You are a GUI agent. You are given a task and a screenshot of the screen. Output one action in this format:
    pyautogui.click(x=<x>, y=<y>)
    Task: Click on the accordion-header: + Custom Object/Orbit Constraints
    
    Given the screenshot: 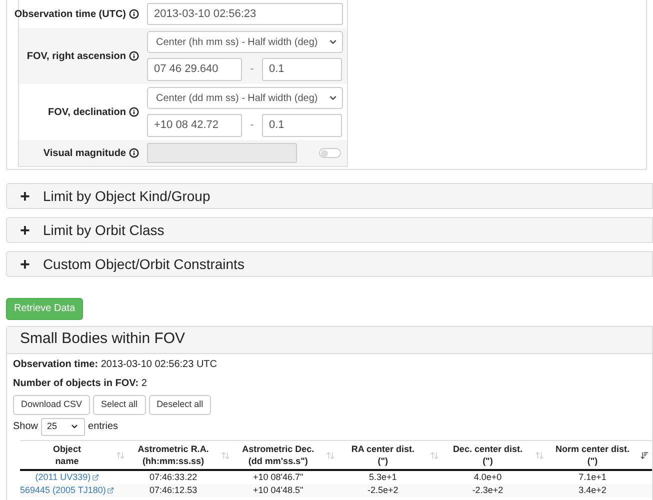 What is the action you would take?
    pyautogui.click(x=329, y=264)
    